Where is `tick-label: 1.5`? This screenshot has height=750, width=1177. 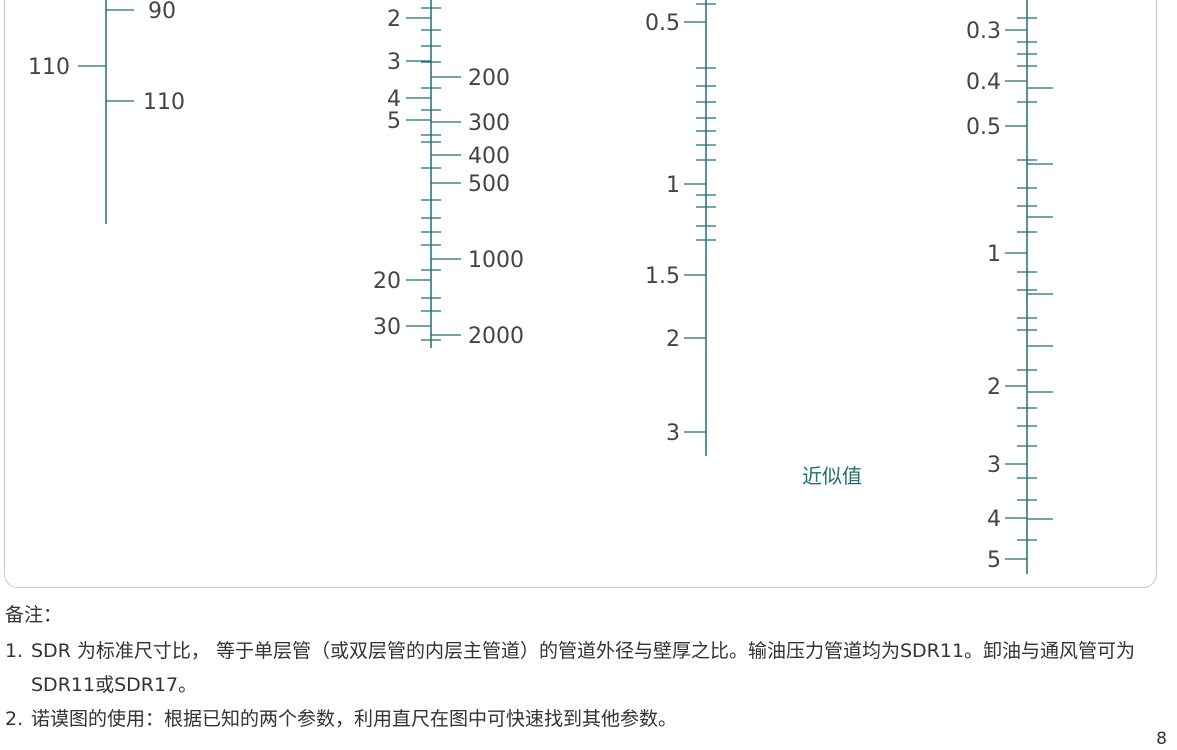 tick-label: 1.5 is located at coordinates (662, 276).